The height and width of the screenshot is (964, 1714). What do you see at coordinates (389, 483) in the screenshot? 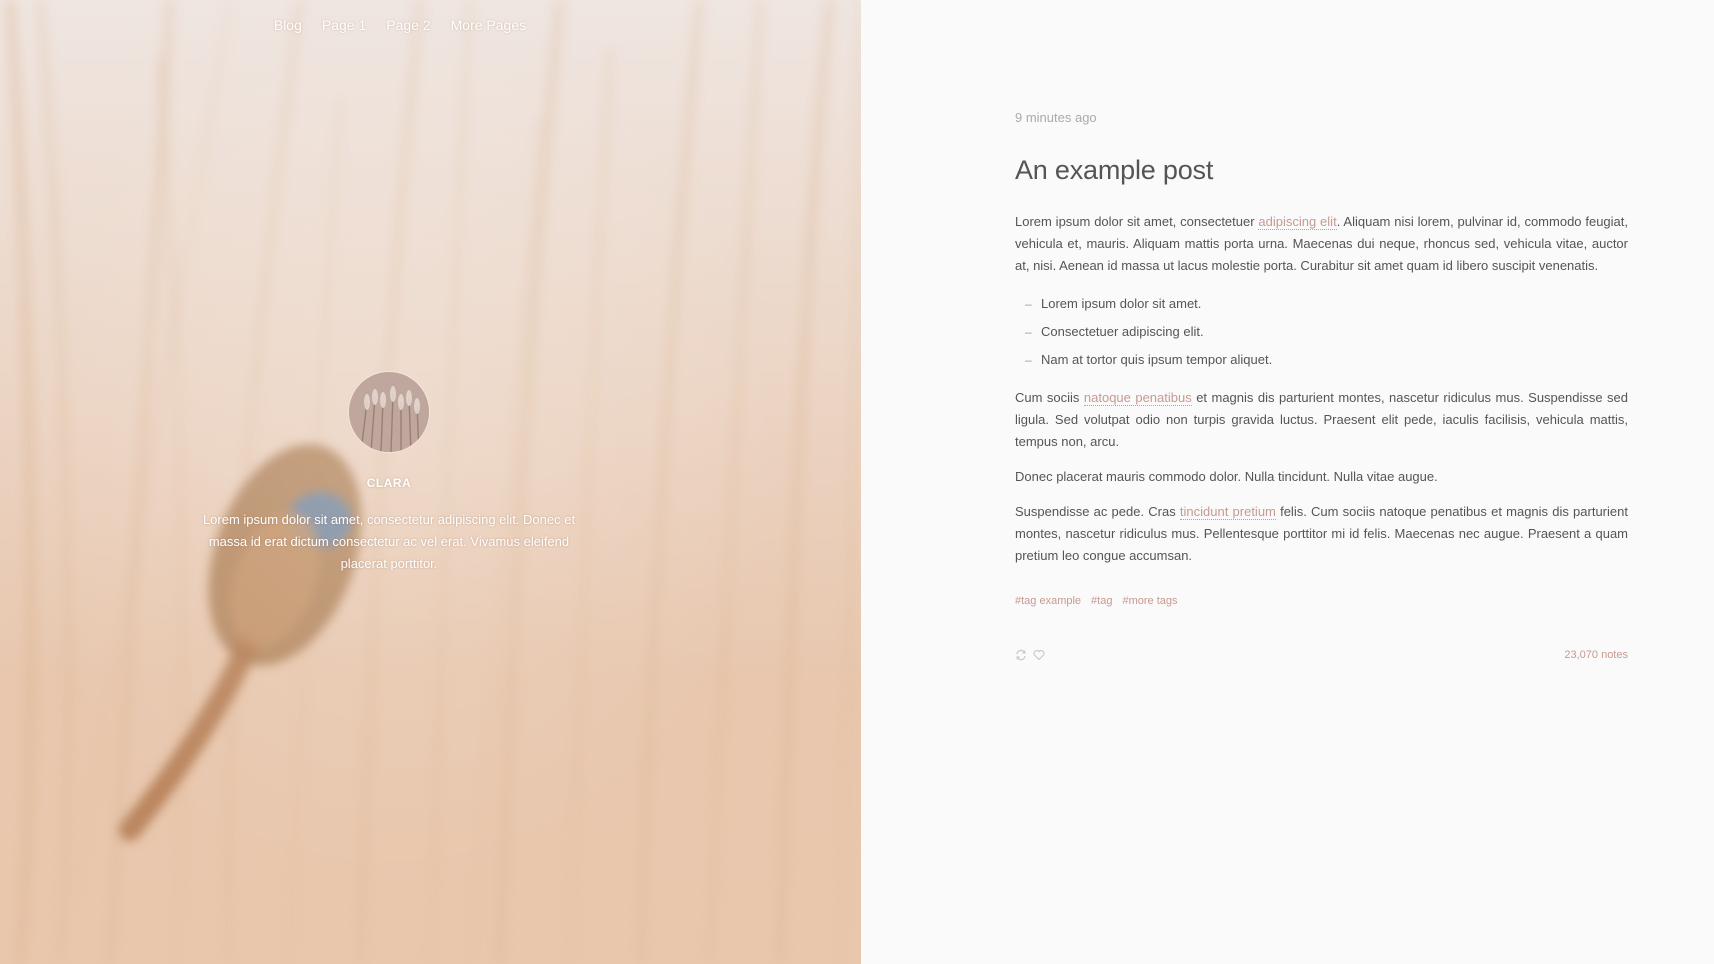
I see `blog-name: CLARA` at bounding box center [389, 483].